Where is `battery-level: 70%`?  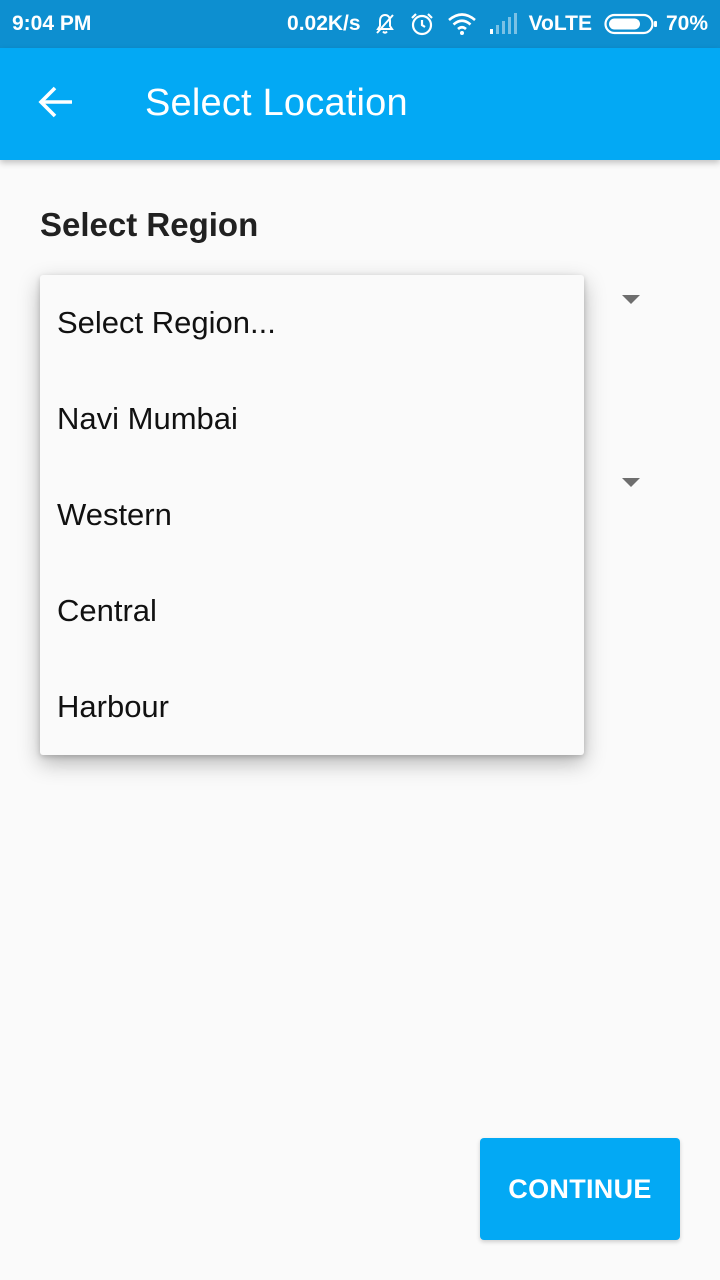 battery-level: 70% is located at coordinates (686, 23).